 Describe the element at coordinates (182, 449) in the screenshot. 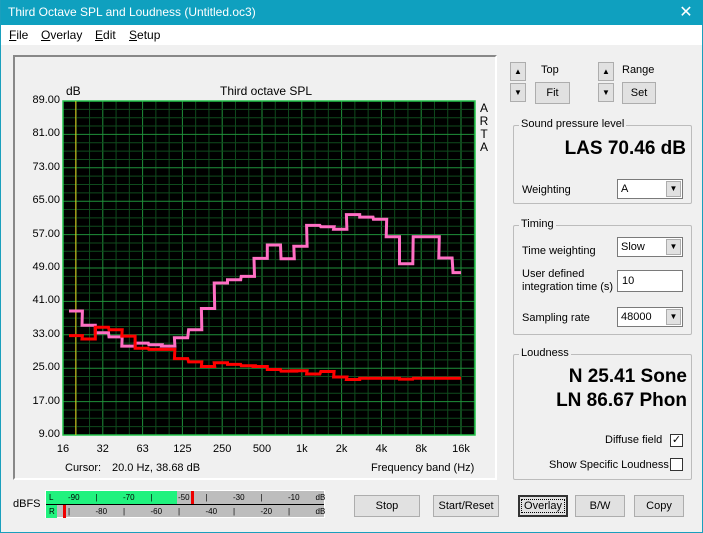

I see `x-tick-label: 125` at that location.